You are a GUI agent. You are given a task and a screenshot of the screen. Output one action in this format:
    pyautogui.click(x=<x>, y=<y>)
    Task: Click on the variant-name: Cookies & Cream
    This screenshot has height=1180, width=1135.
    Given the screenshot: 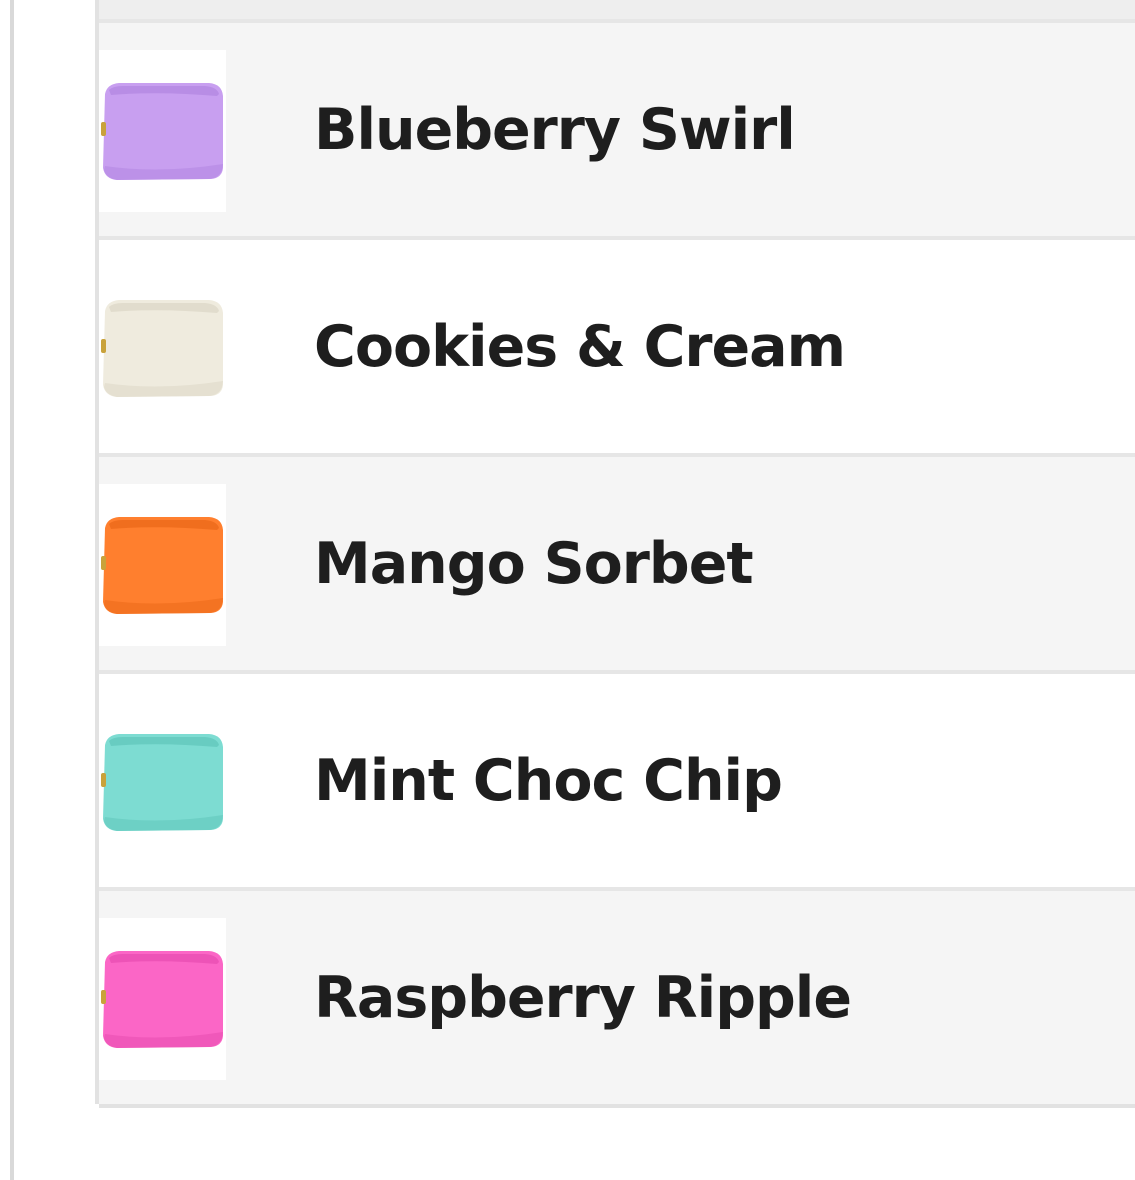 What is the action you would take?
    pyautogui.click(x=580, y=346)
    